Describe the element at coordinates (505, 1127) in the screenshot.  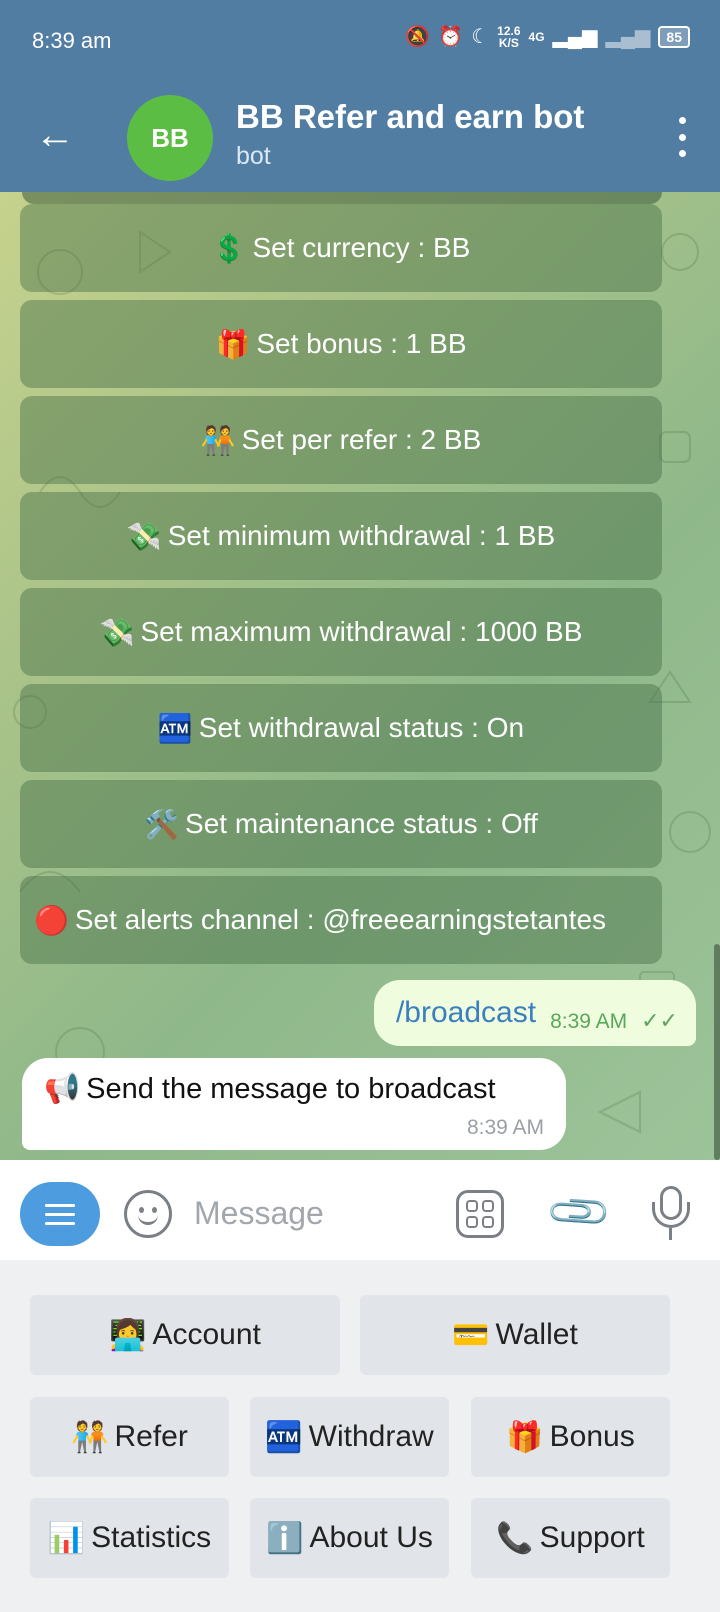
I see `incoming-message-time: 8:39 AM` at that location.